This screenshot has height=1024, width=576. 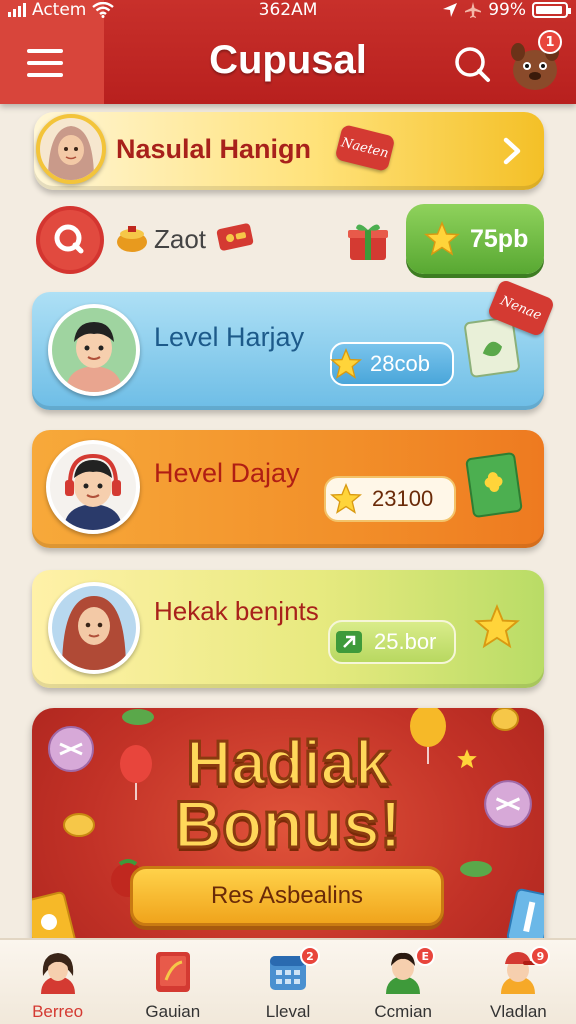 I want to click on level-card-1: Level Harjay 28cob, so click(x=288, y=351).